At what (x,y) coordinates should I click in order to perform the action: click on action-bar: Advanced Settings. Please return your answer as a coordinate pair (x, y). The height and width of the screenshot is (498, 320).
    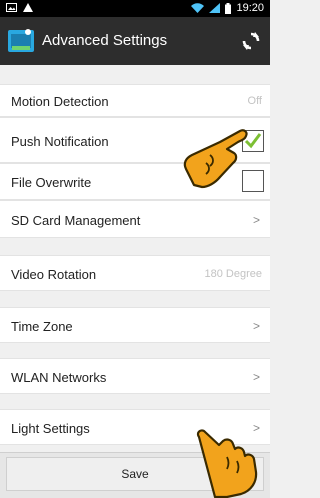
    Looking at the image, I should click on (135, 41).